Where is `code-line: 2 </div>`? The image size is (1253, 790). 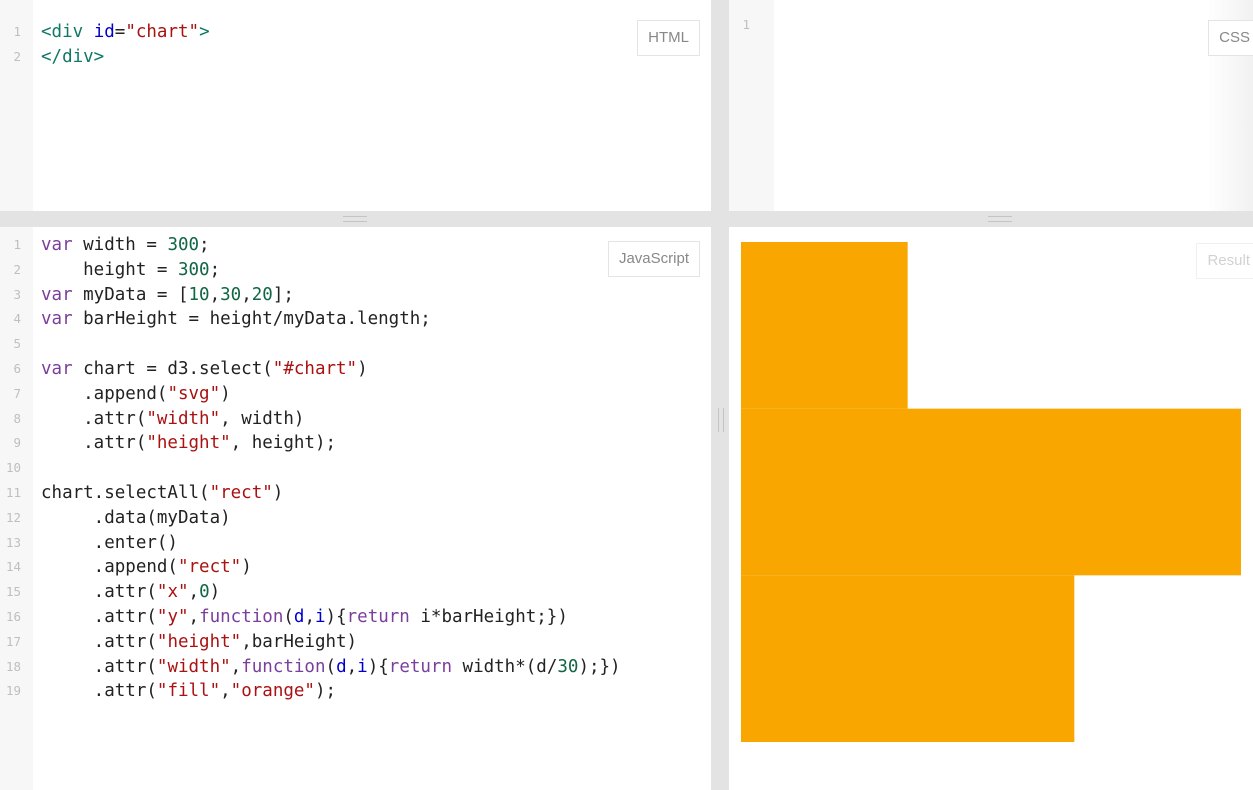
code-line: 2 </div> is located at coordinates (355, 57).